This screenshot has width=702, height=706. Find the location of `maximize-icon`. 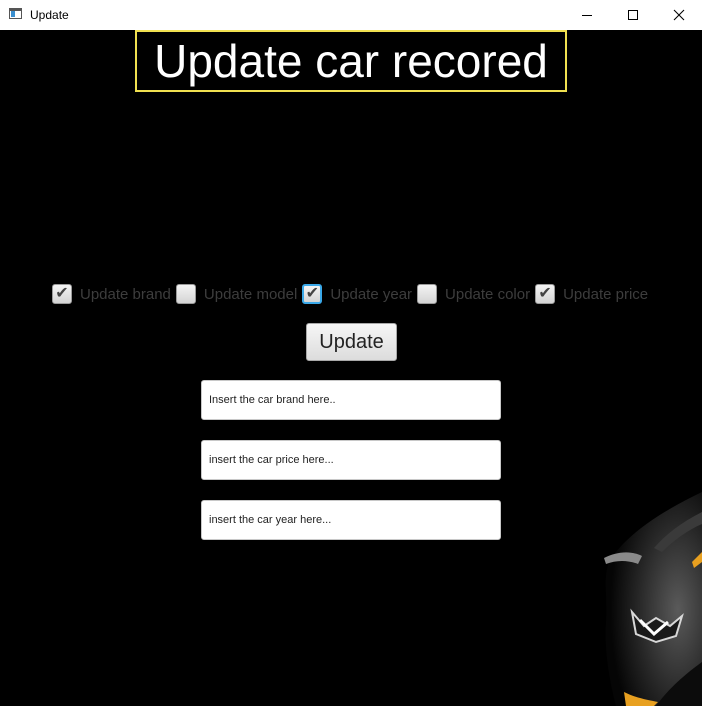

maximize-icon is located at coordinates (633, 15).